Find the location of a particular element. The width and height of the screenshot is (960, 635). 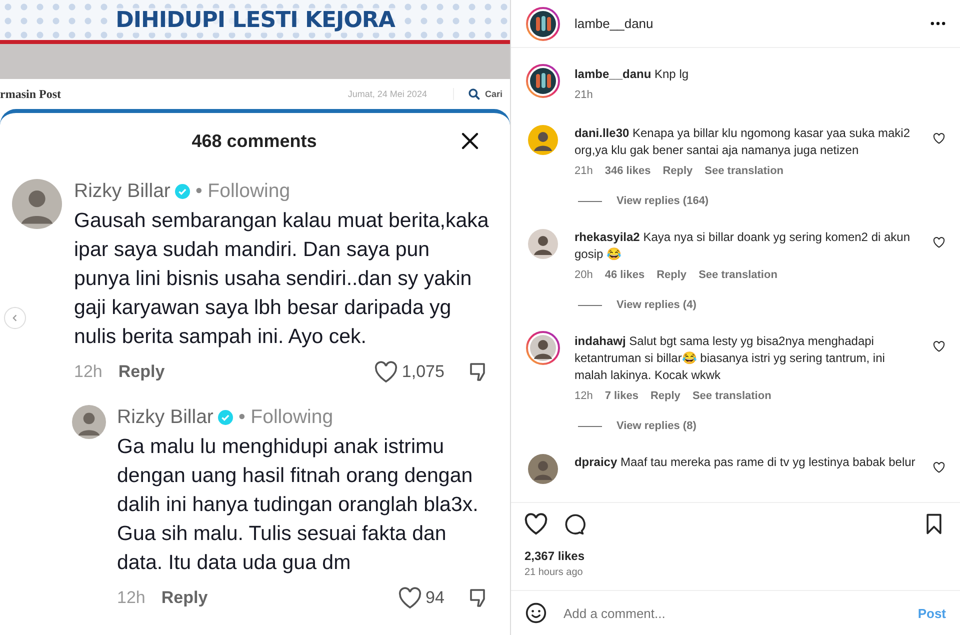

caption-text: lambe__danu Knp lg is located at coordinates (632, 74).